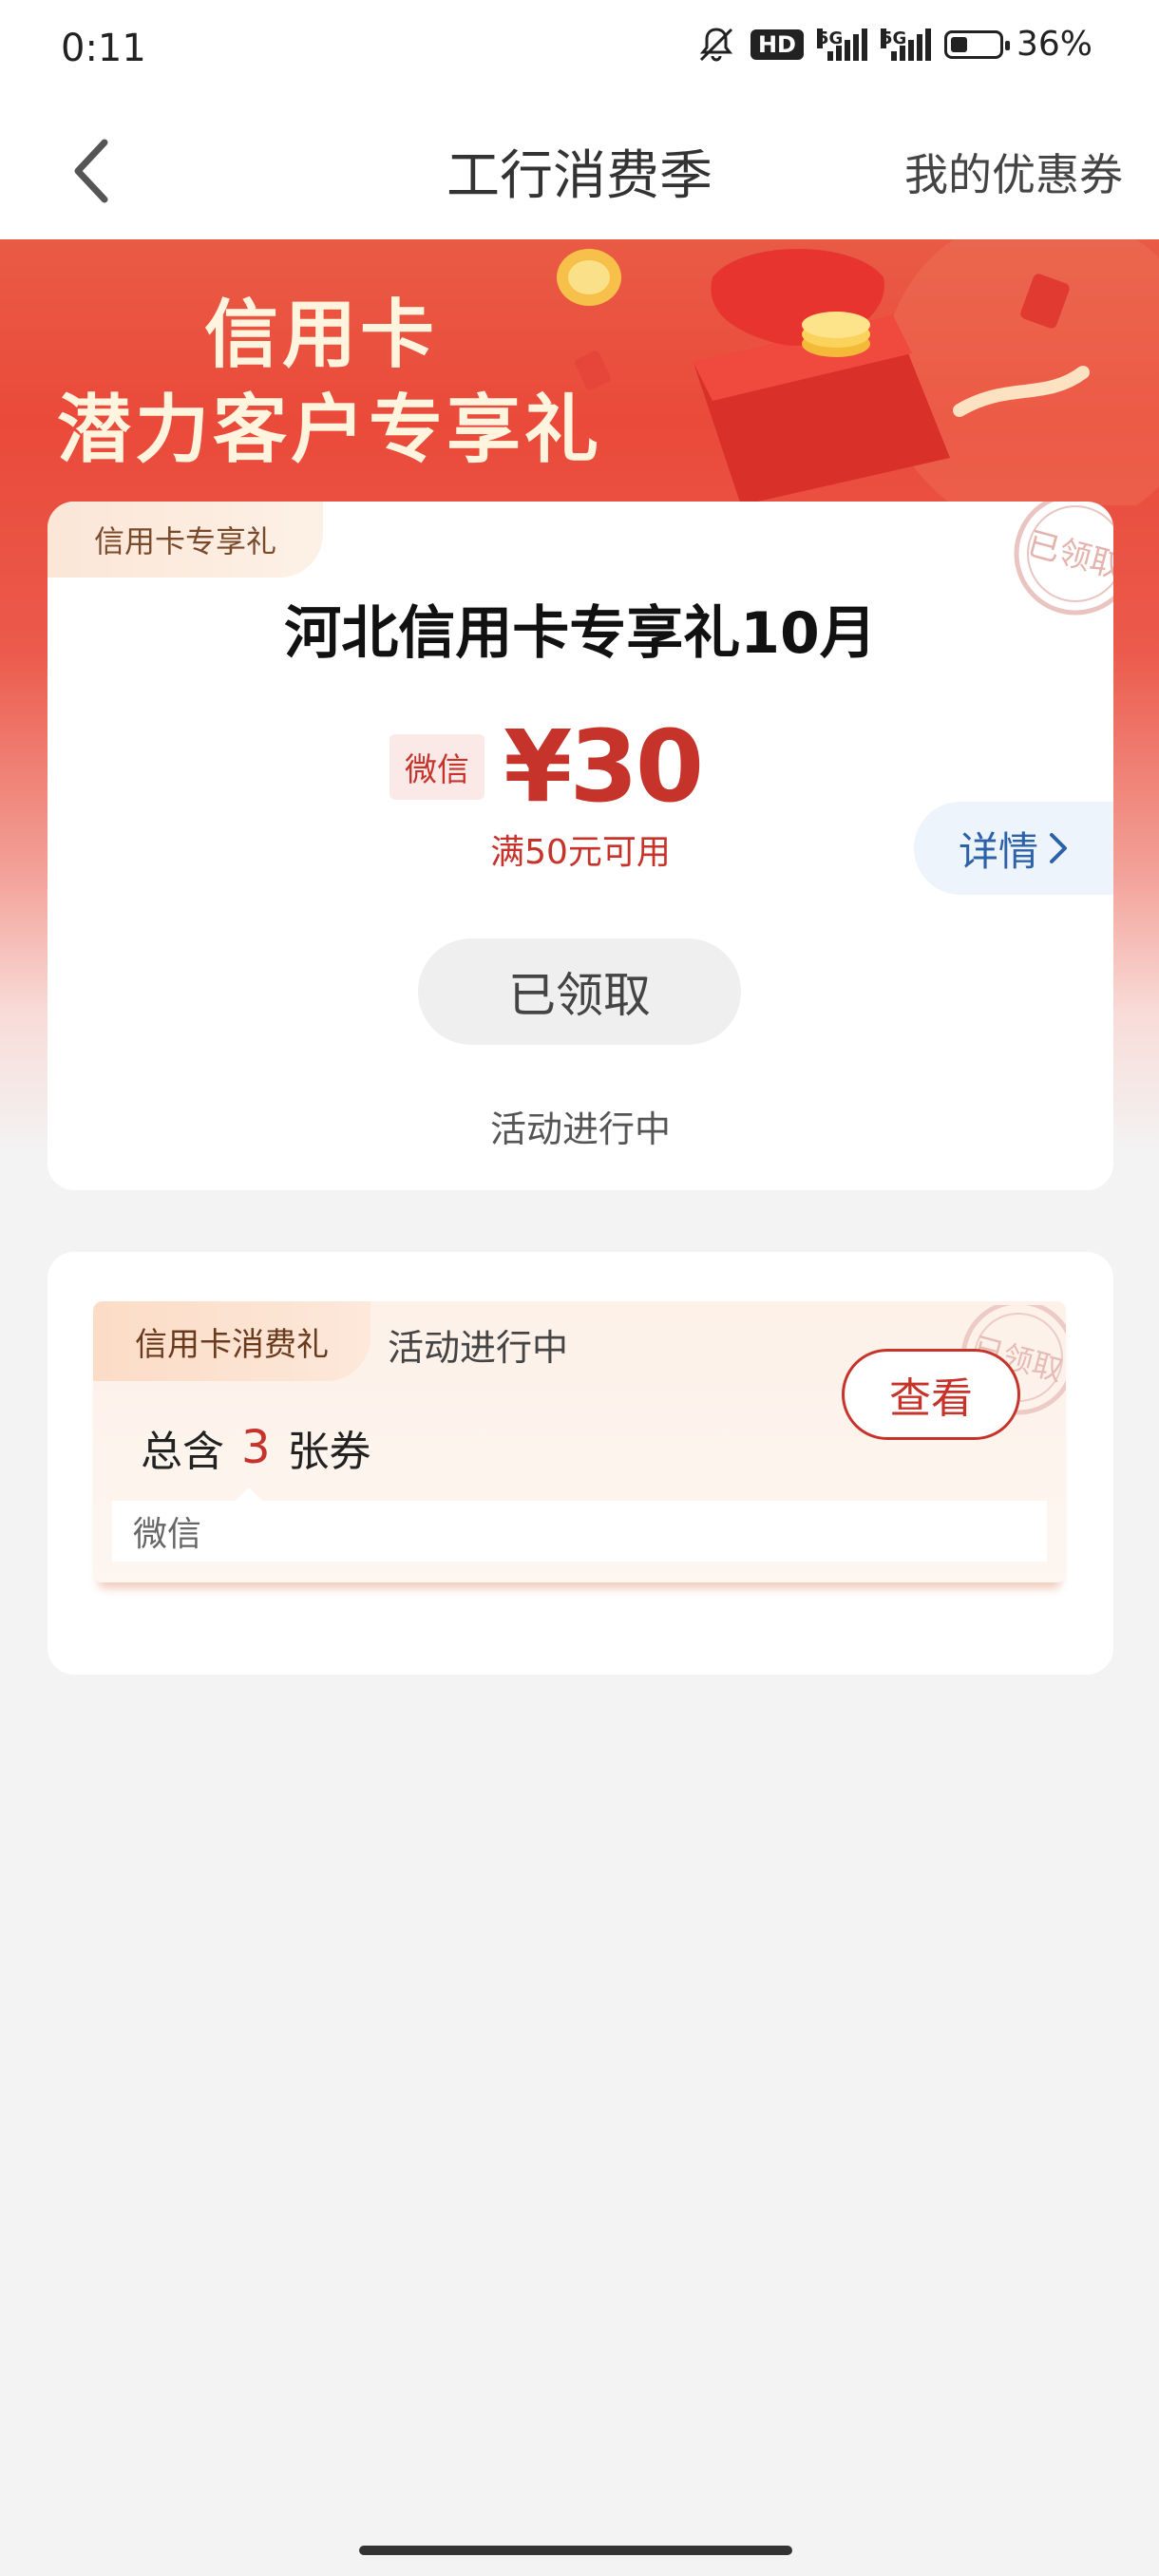 The image size is (1159, 2576). I want to click on back-button, so click(95, 171).